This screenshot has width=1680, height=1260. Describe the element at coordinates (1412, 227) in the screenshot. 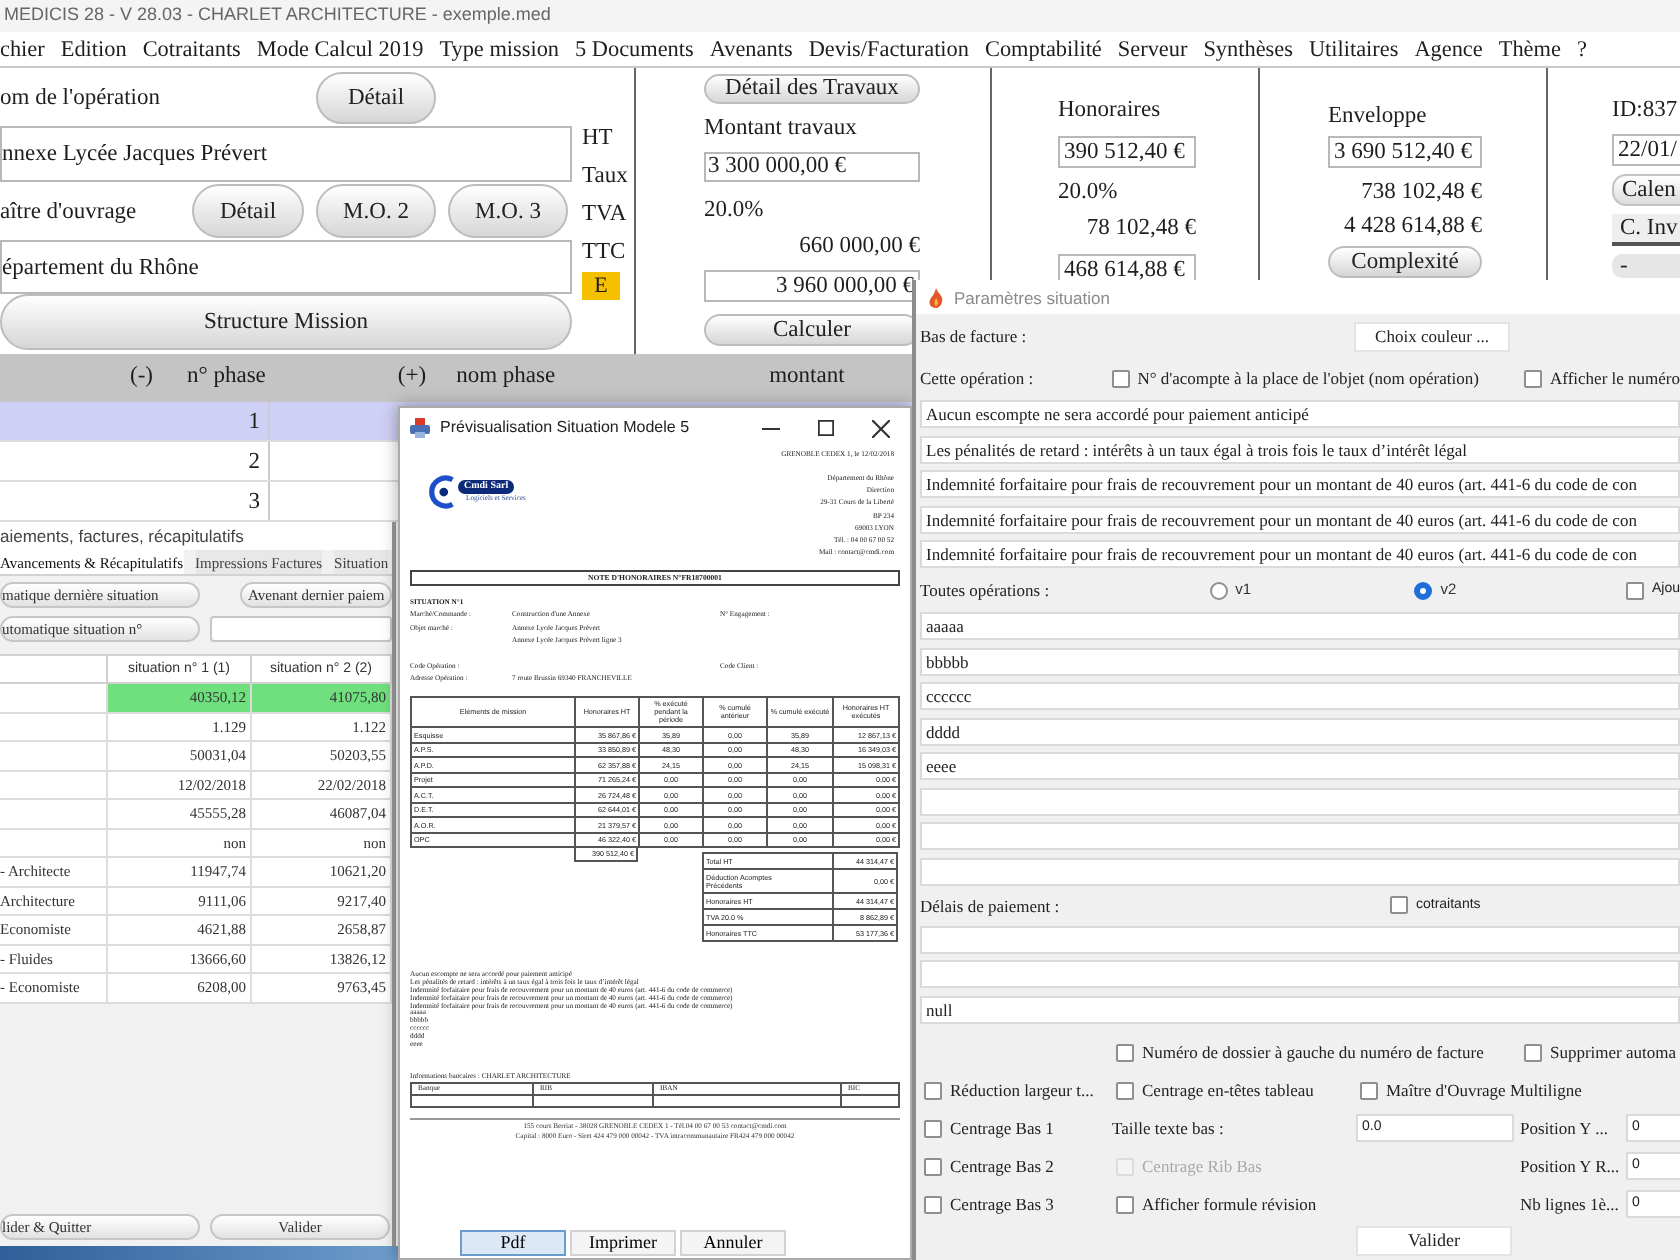

I see `total-amount: 4 428 614,88 €` at that location.